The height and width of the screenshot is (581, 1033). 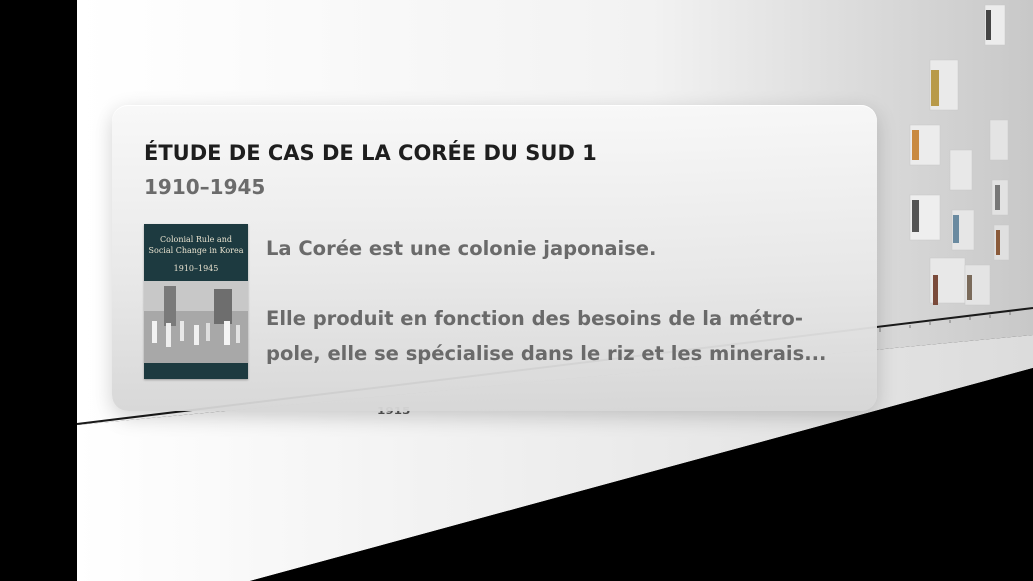 What do you see at coordinates (196, 372) in the screenshot?
I see `book-cover-footer` at bounding box center [196, 372].